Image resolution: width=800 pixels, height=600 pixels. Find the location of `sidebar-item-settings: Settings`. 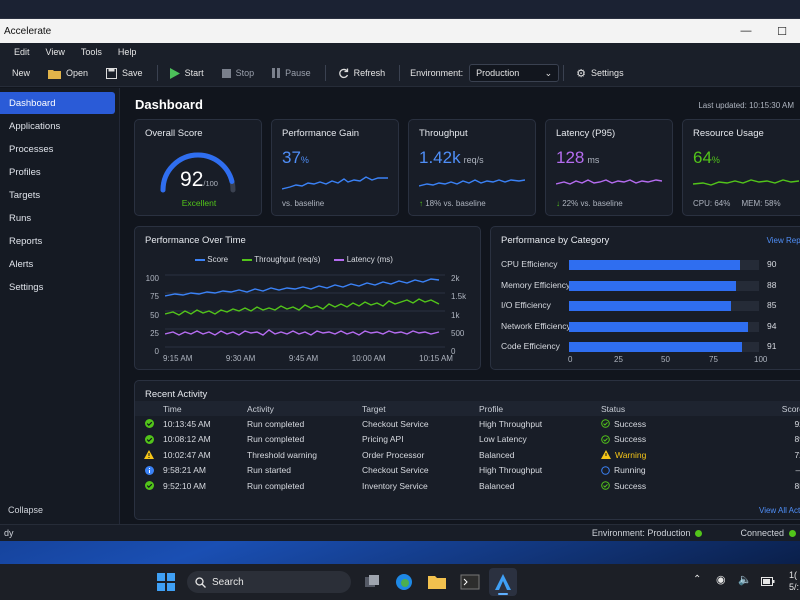

sidebar-item-settings: Settings is located at coordinates (57, 287).